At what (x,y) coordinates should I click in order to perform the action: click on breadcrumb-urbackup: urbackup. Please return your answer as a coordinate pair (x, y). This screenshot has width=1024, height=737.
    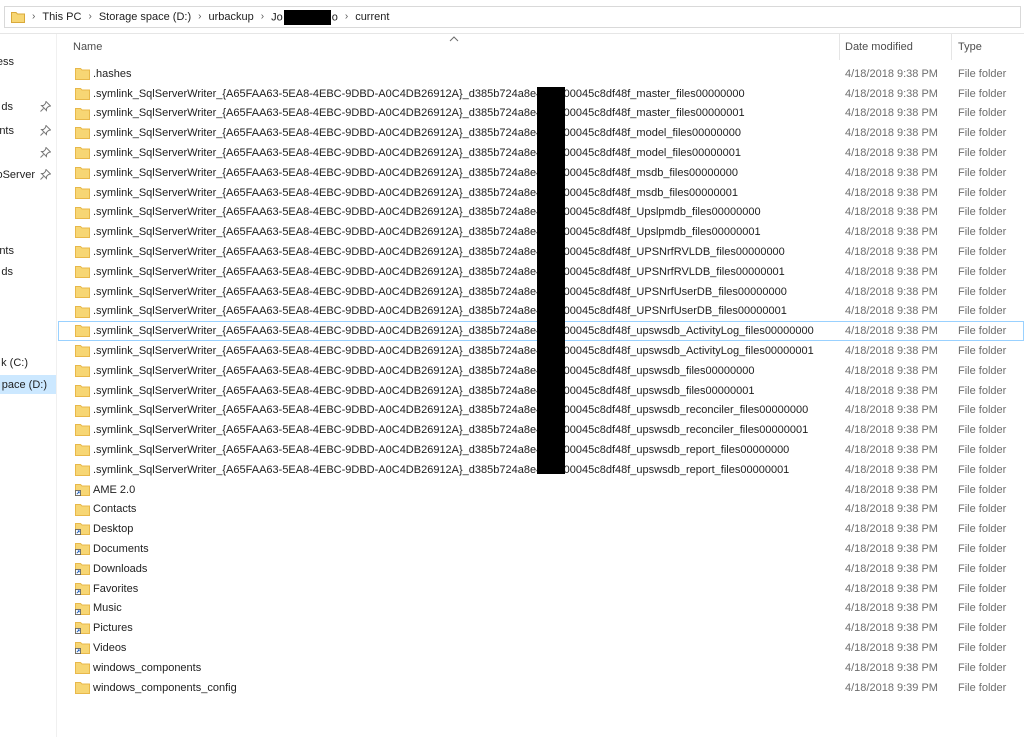
    Looking at the image, I should click on (230, 17).